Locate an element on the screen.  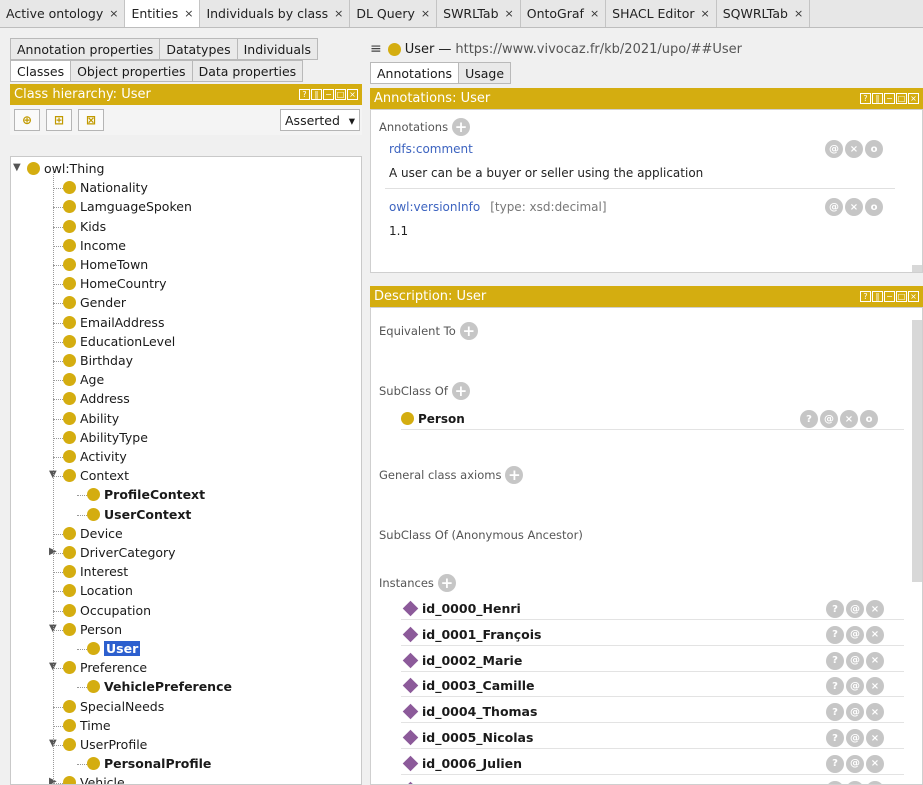
tree-node: EducationLevel is located at coordinates (119, 341).